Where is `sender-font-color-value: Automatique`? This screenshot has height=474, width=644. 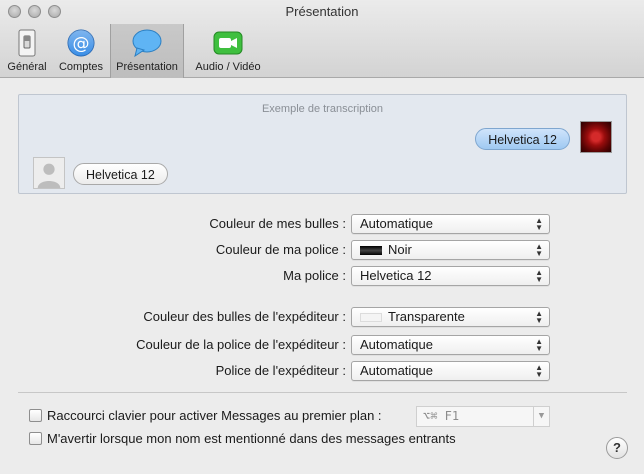
sender-font-color-value: Automatique is located at coordinates (396, 344).